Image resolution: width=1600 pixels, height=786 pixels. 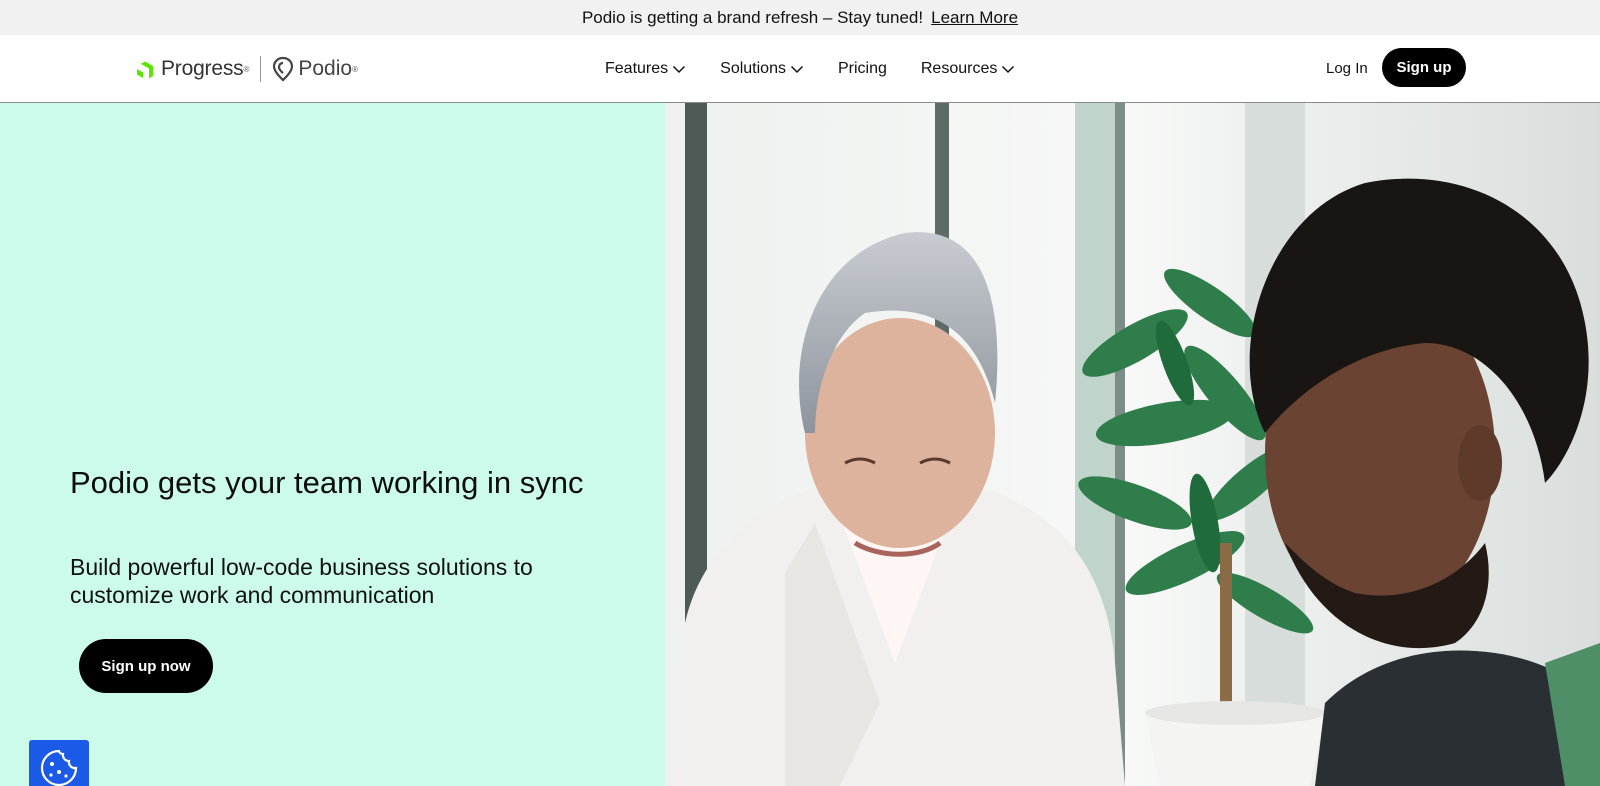 I want to click on logo-podio-text: Podio, so click(x=325, y=68).